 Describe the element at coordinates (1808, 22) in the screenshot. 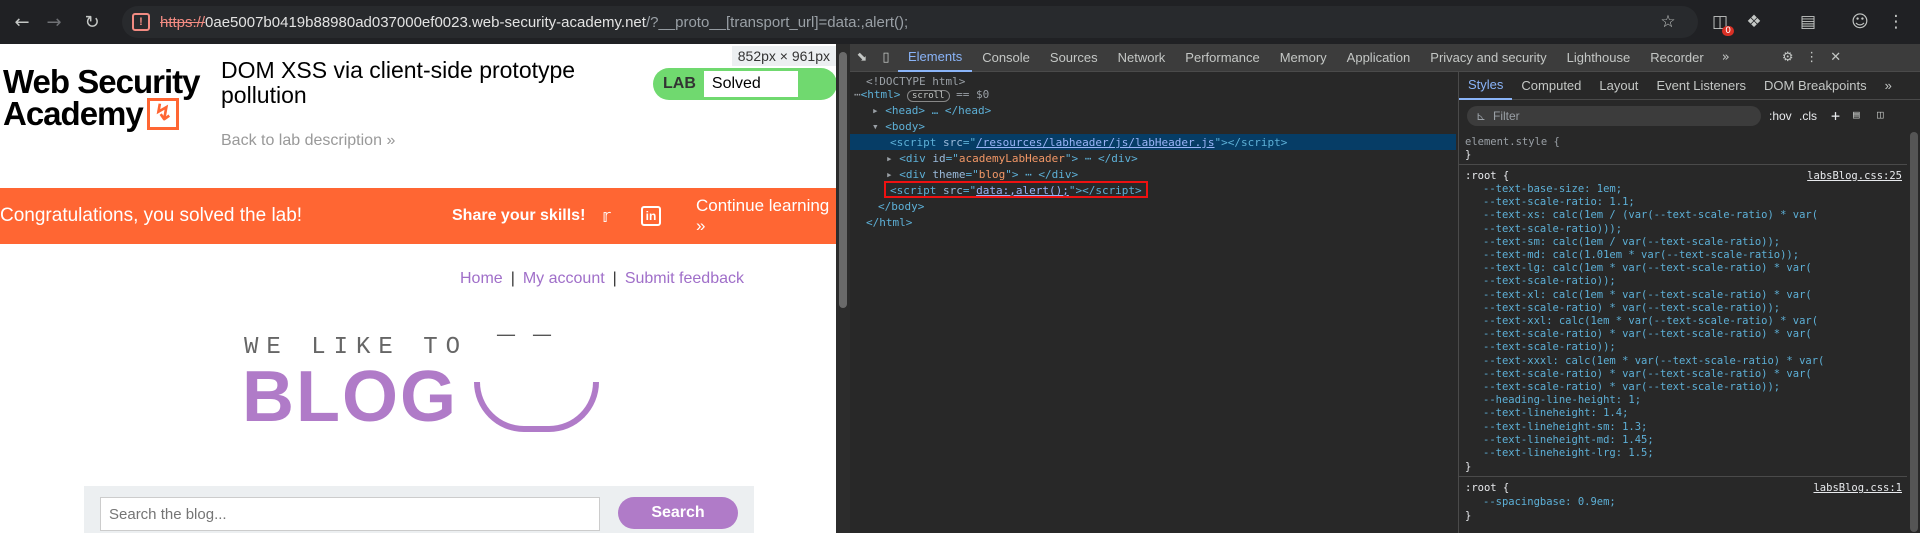

I see `tab-search-icon: ▤` at that location.